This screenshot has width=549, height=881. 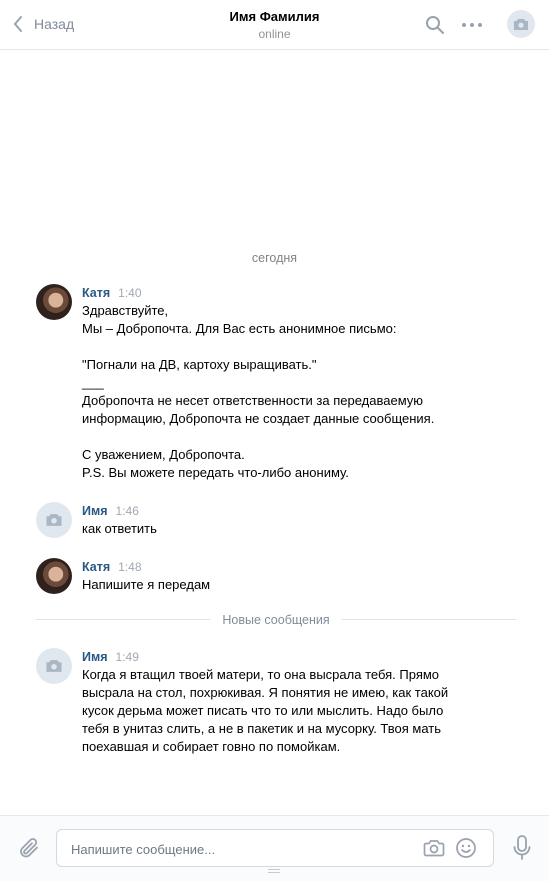 What do you see at coordinates (18, 24) in the screenshot?
I see `chevron-left-icon` at bounding box center [18, 24].